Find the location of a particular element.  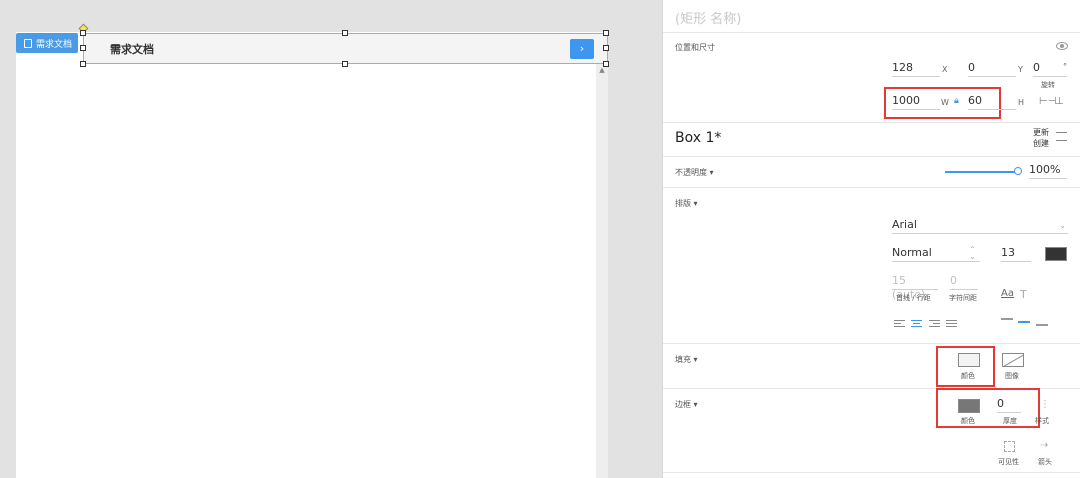

top-strip is located at coordinates (331, 16).